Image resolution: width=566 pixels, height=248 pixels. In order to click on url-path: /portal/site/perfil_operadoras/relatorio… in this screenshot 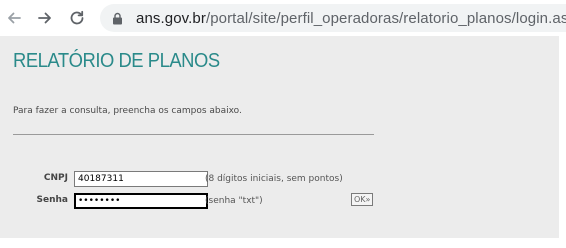, I will do `click(385, 18)`.